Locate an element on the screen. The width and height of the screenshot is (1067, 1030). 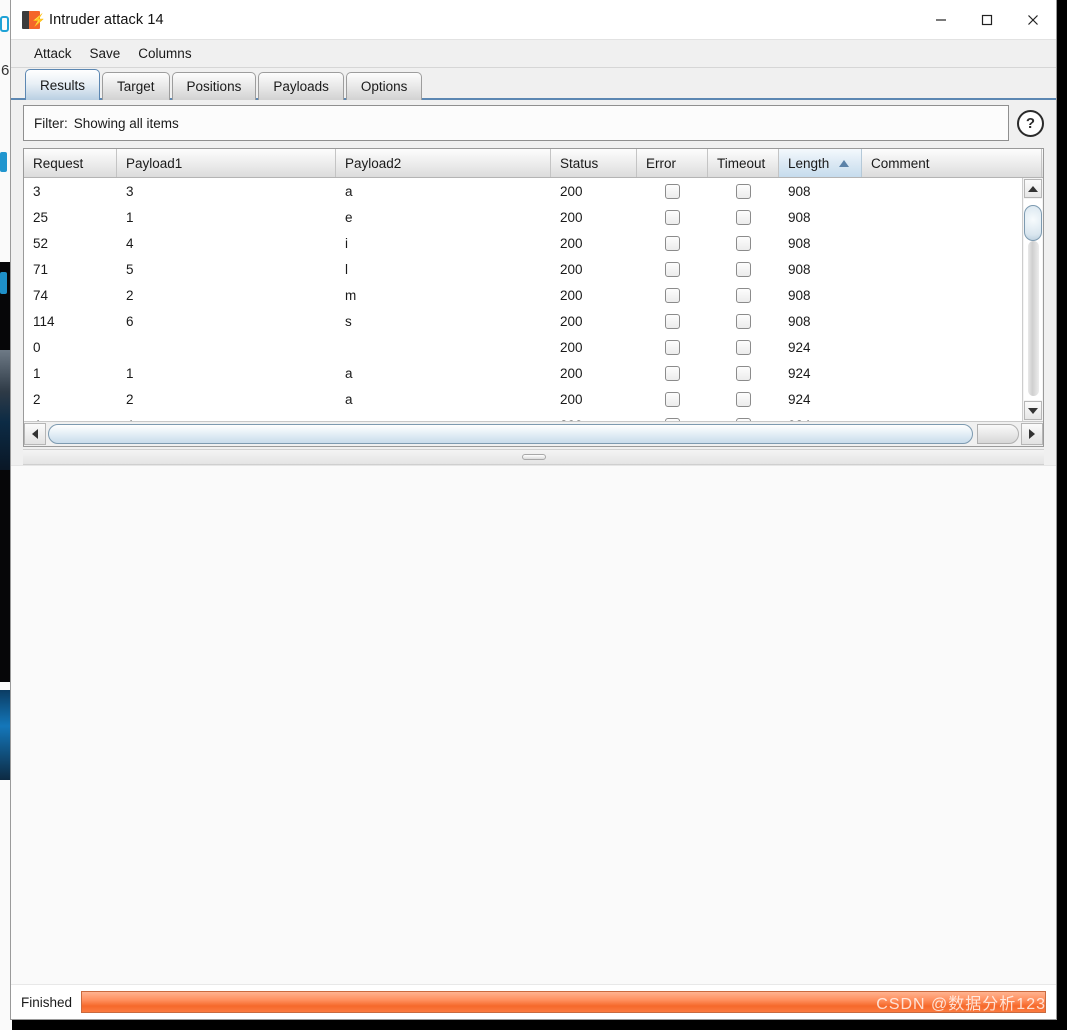
column-header-error: Error is located at coordinates (672, 163).